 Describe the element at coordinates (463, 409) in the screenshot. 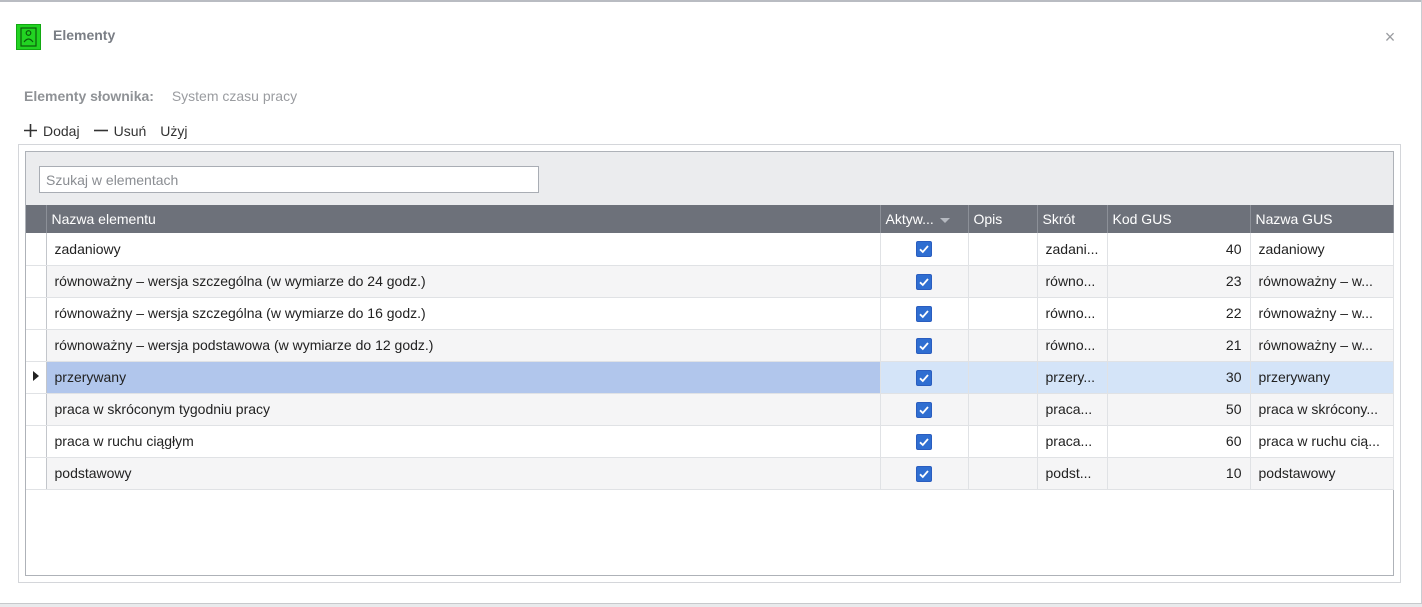

I see `cell-name: praca w skróconym tygodniu pracy` at that location.